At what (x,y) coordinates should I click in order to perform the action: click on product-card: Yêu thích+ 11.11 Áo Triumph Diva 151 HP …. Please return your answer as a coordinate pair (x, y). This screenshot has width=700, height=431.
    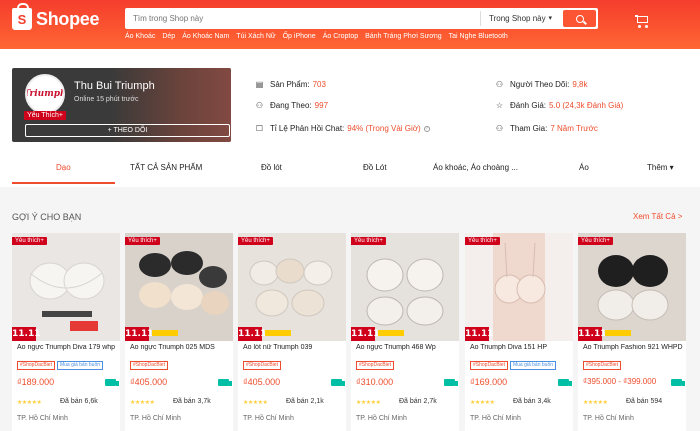
    Looking at the image, I should click on (519, 332).